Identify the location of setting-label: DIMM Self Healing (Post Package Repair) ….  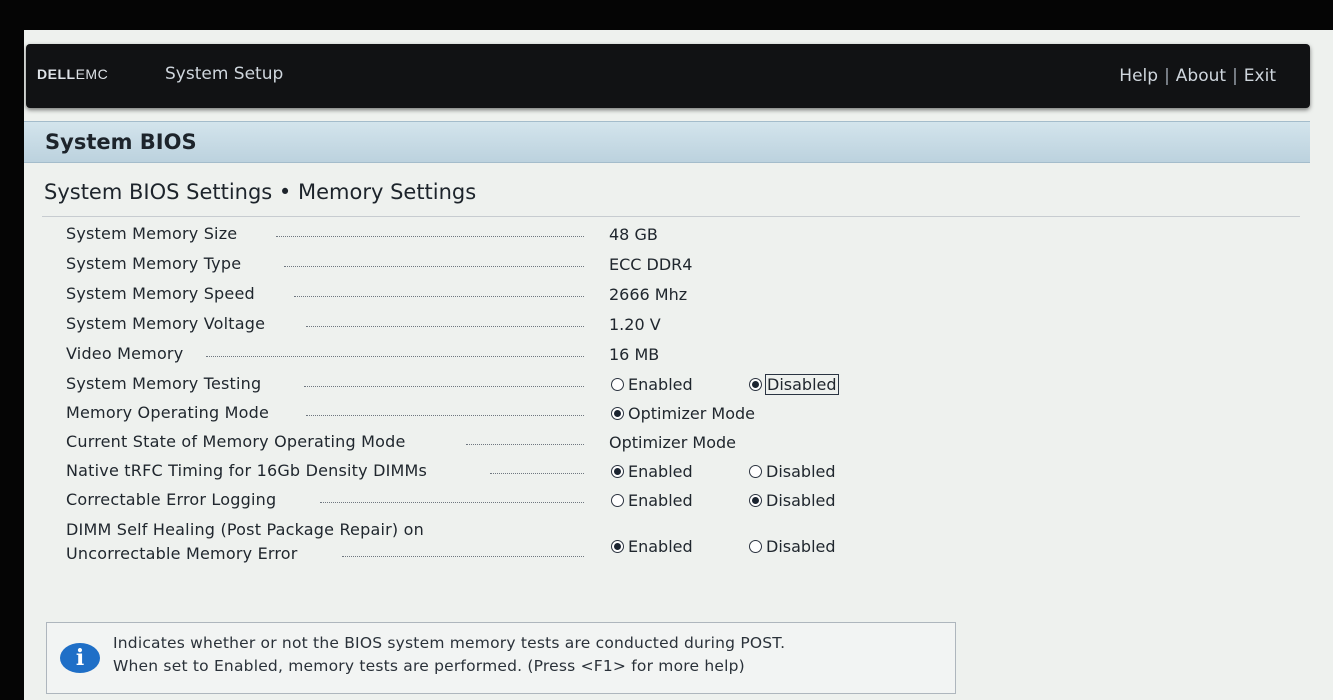
(245, 529).